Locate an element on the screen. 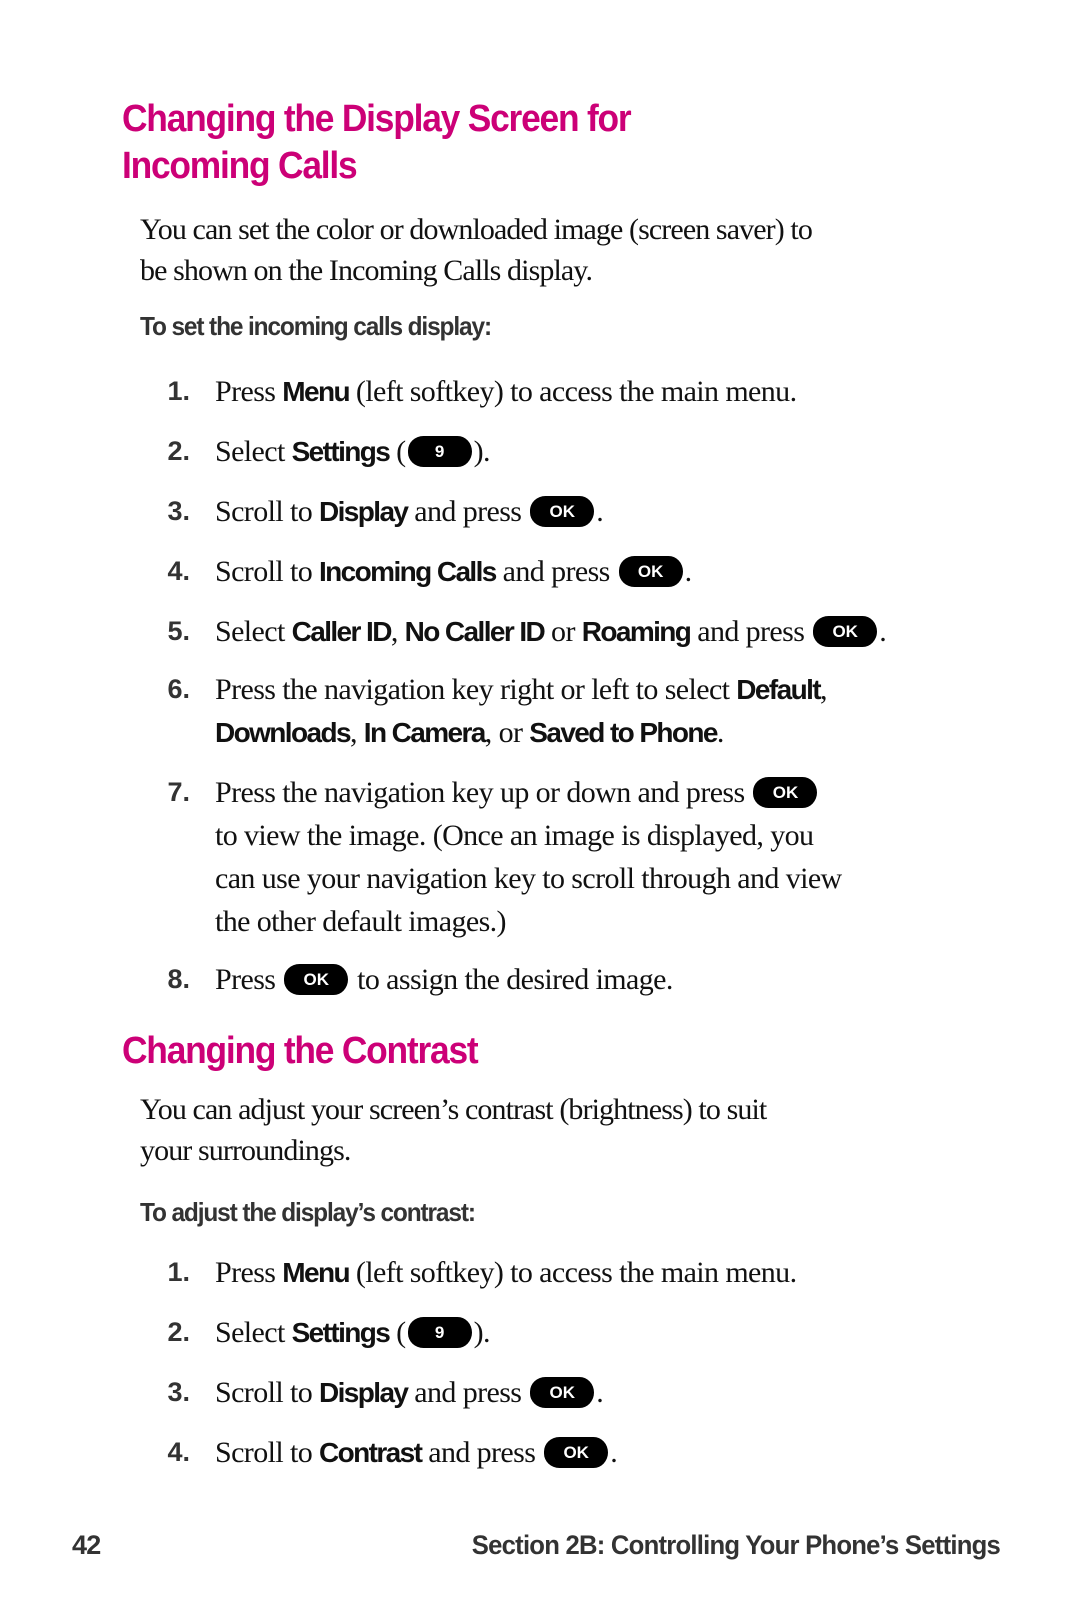  page-number: 42 is located at coordinates (86, 1545).